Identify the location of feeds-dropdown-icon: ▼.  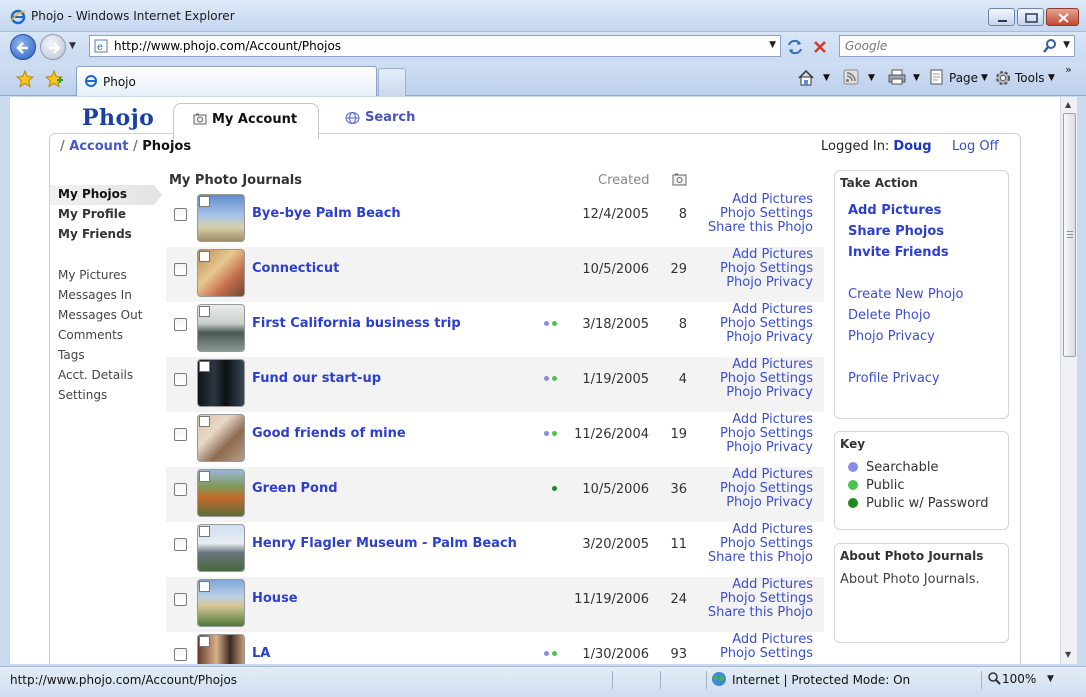
(871, 78).